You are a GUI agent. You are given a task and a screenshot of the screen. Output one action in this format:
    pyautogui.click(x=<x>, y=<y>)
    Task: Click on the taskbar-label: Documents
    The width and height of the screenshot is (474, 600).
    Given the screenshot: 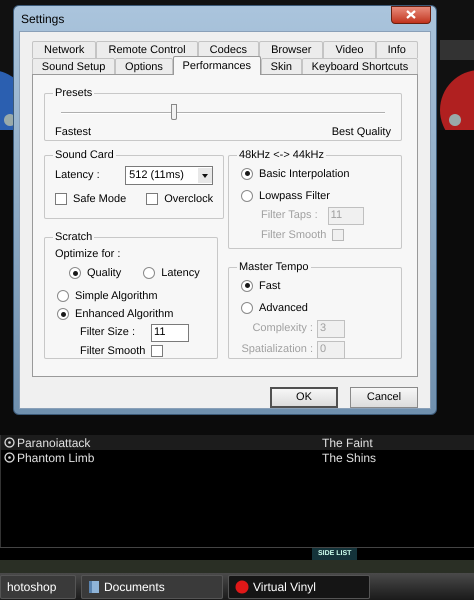 What is the action you would take?
    pyautogui.click(x=134, y=587)
    